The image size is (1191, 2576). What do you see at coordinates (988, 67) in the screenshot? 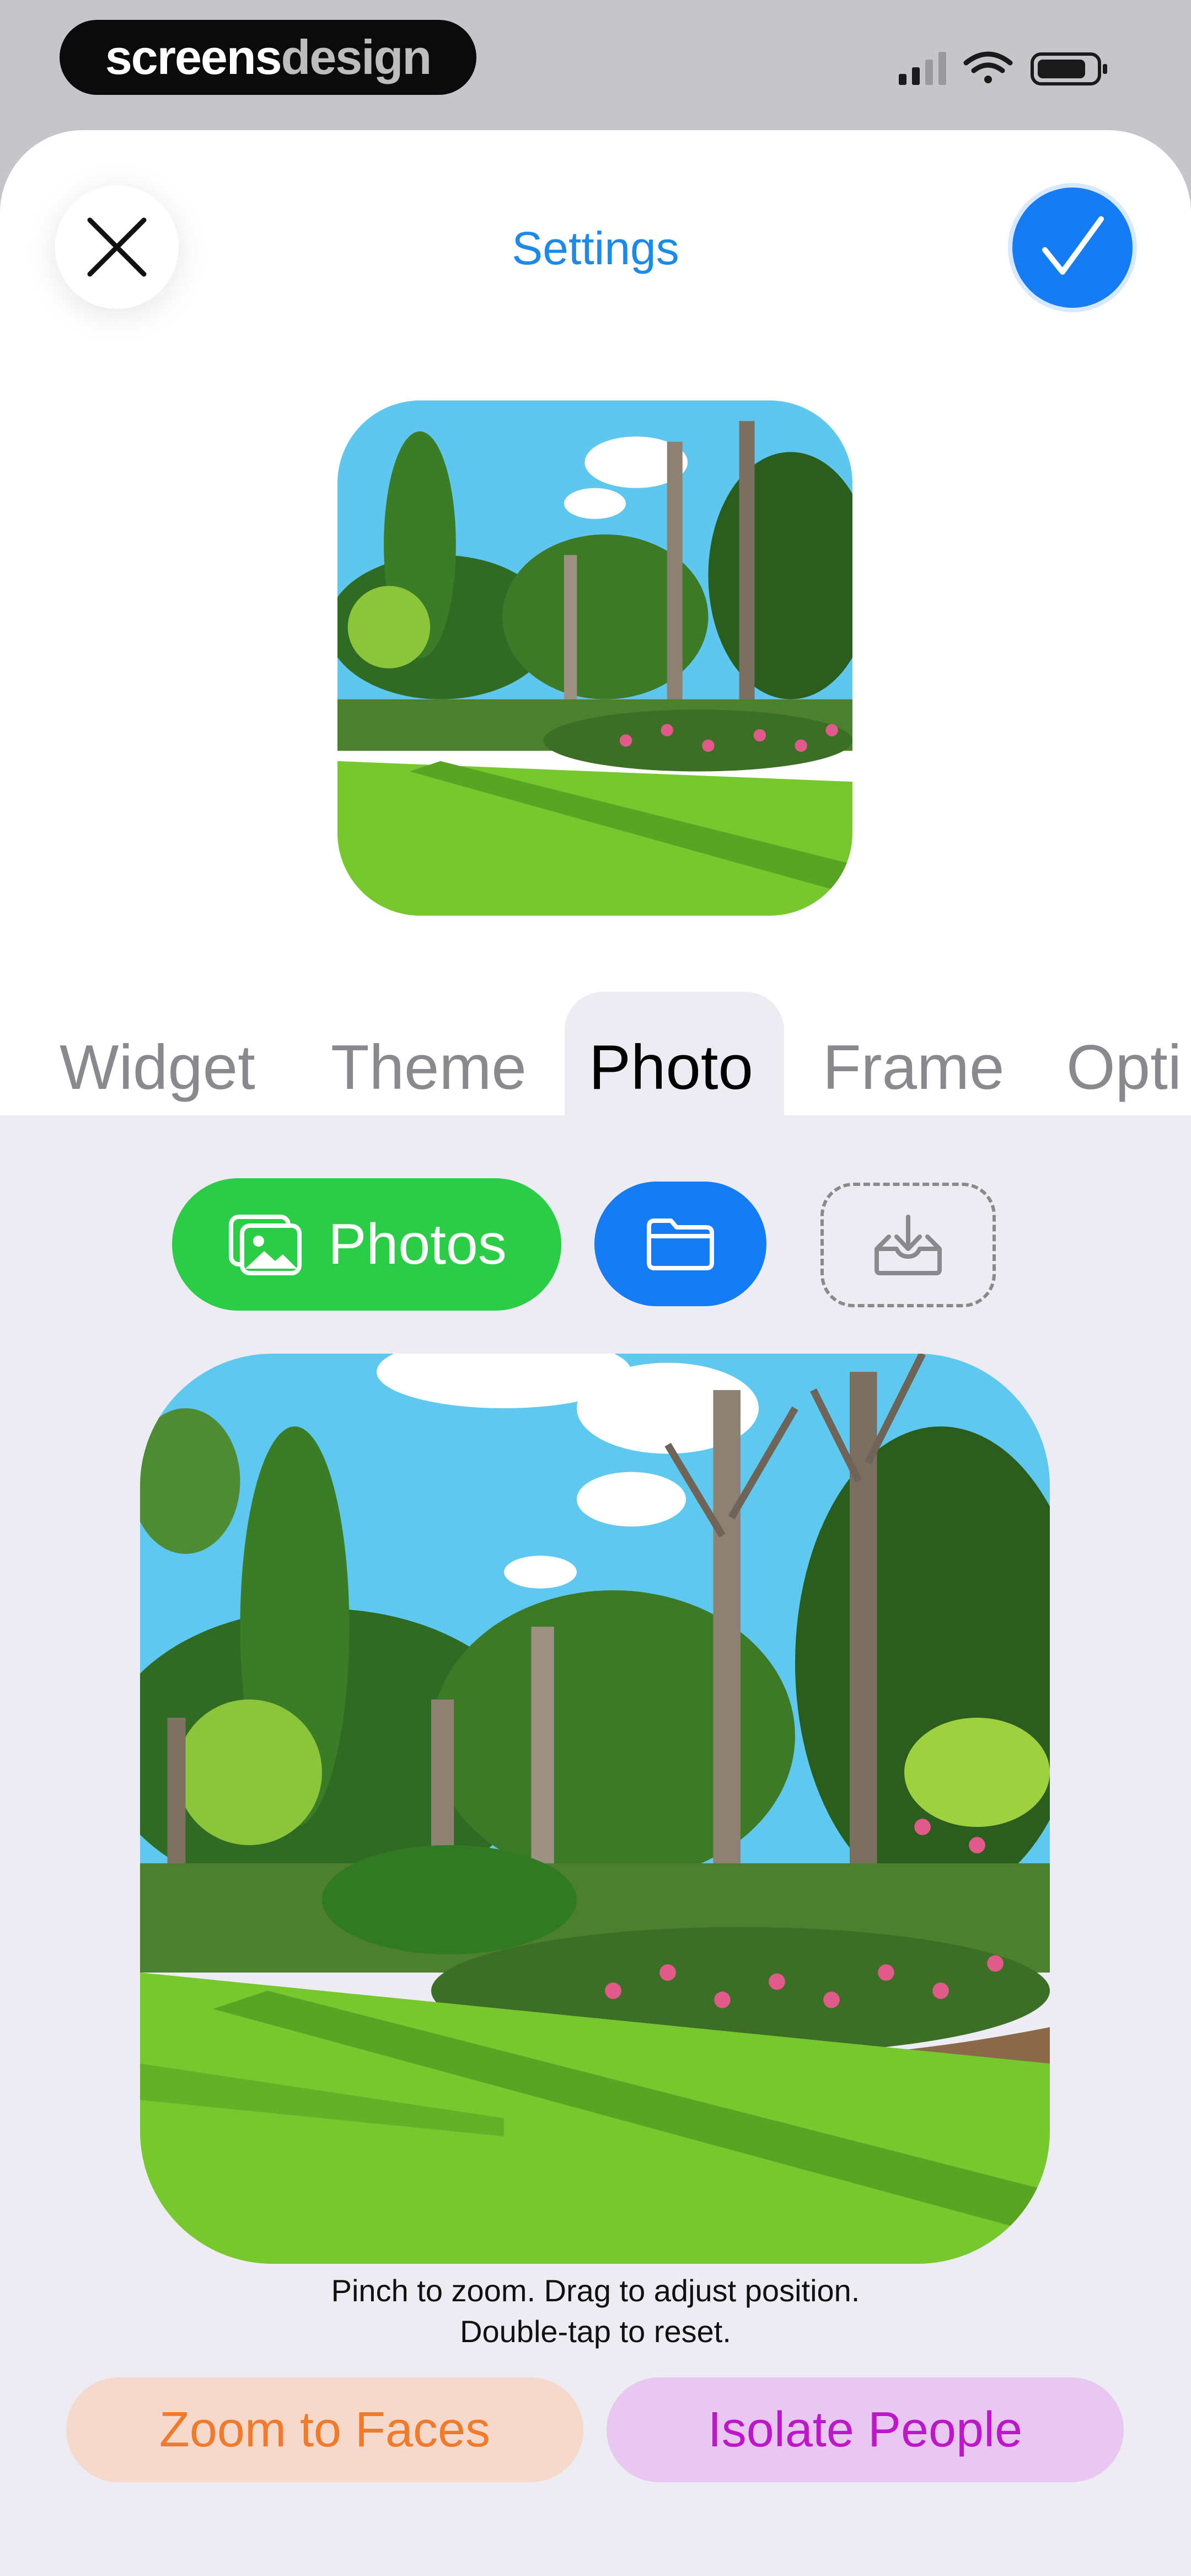
I see `wifi-icon` at bounding box center [988, 67].